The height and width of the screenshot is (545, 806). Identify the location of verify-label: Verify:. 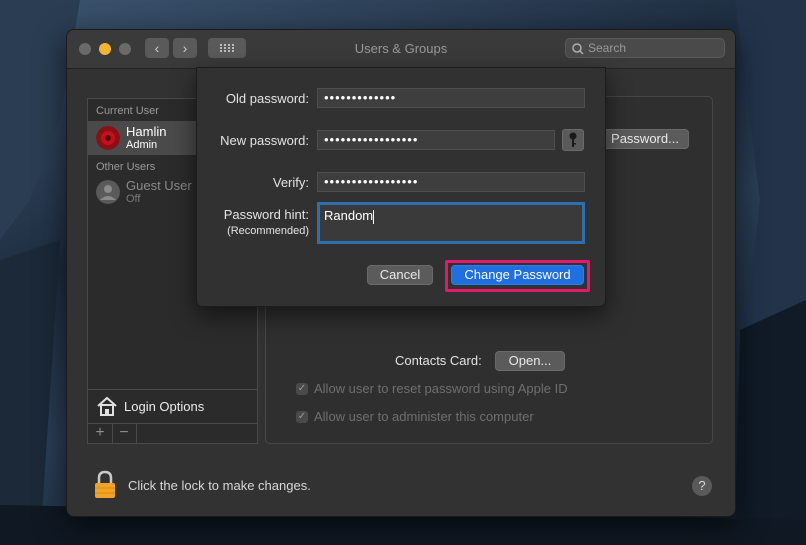
(290, 182).